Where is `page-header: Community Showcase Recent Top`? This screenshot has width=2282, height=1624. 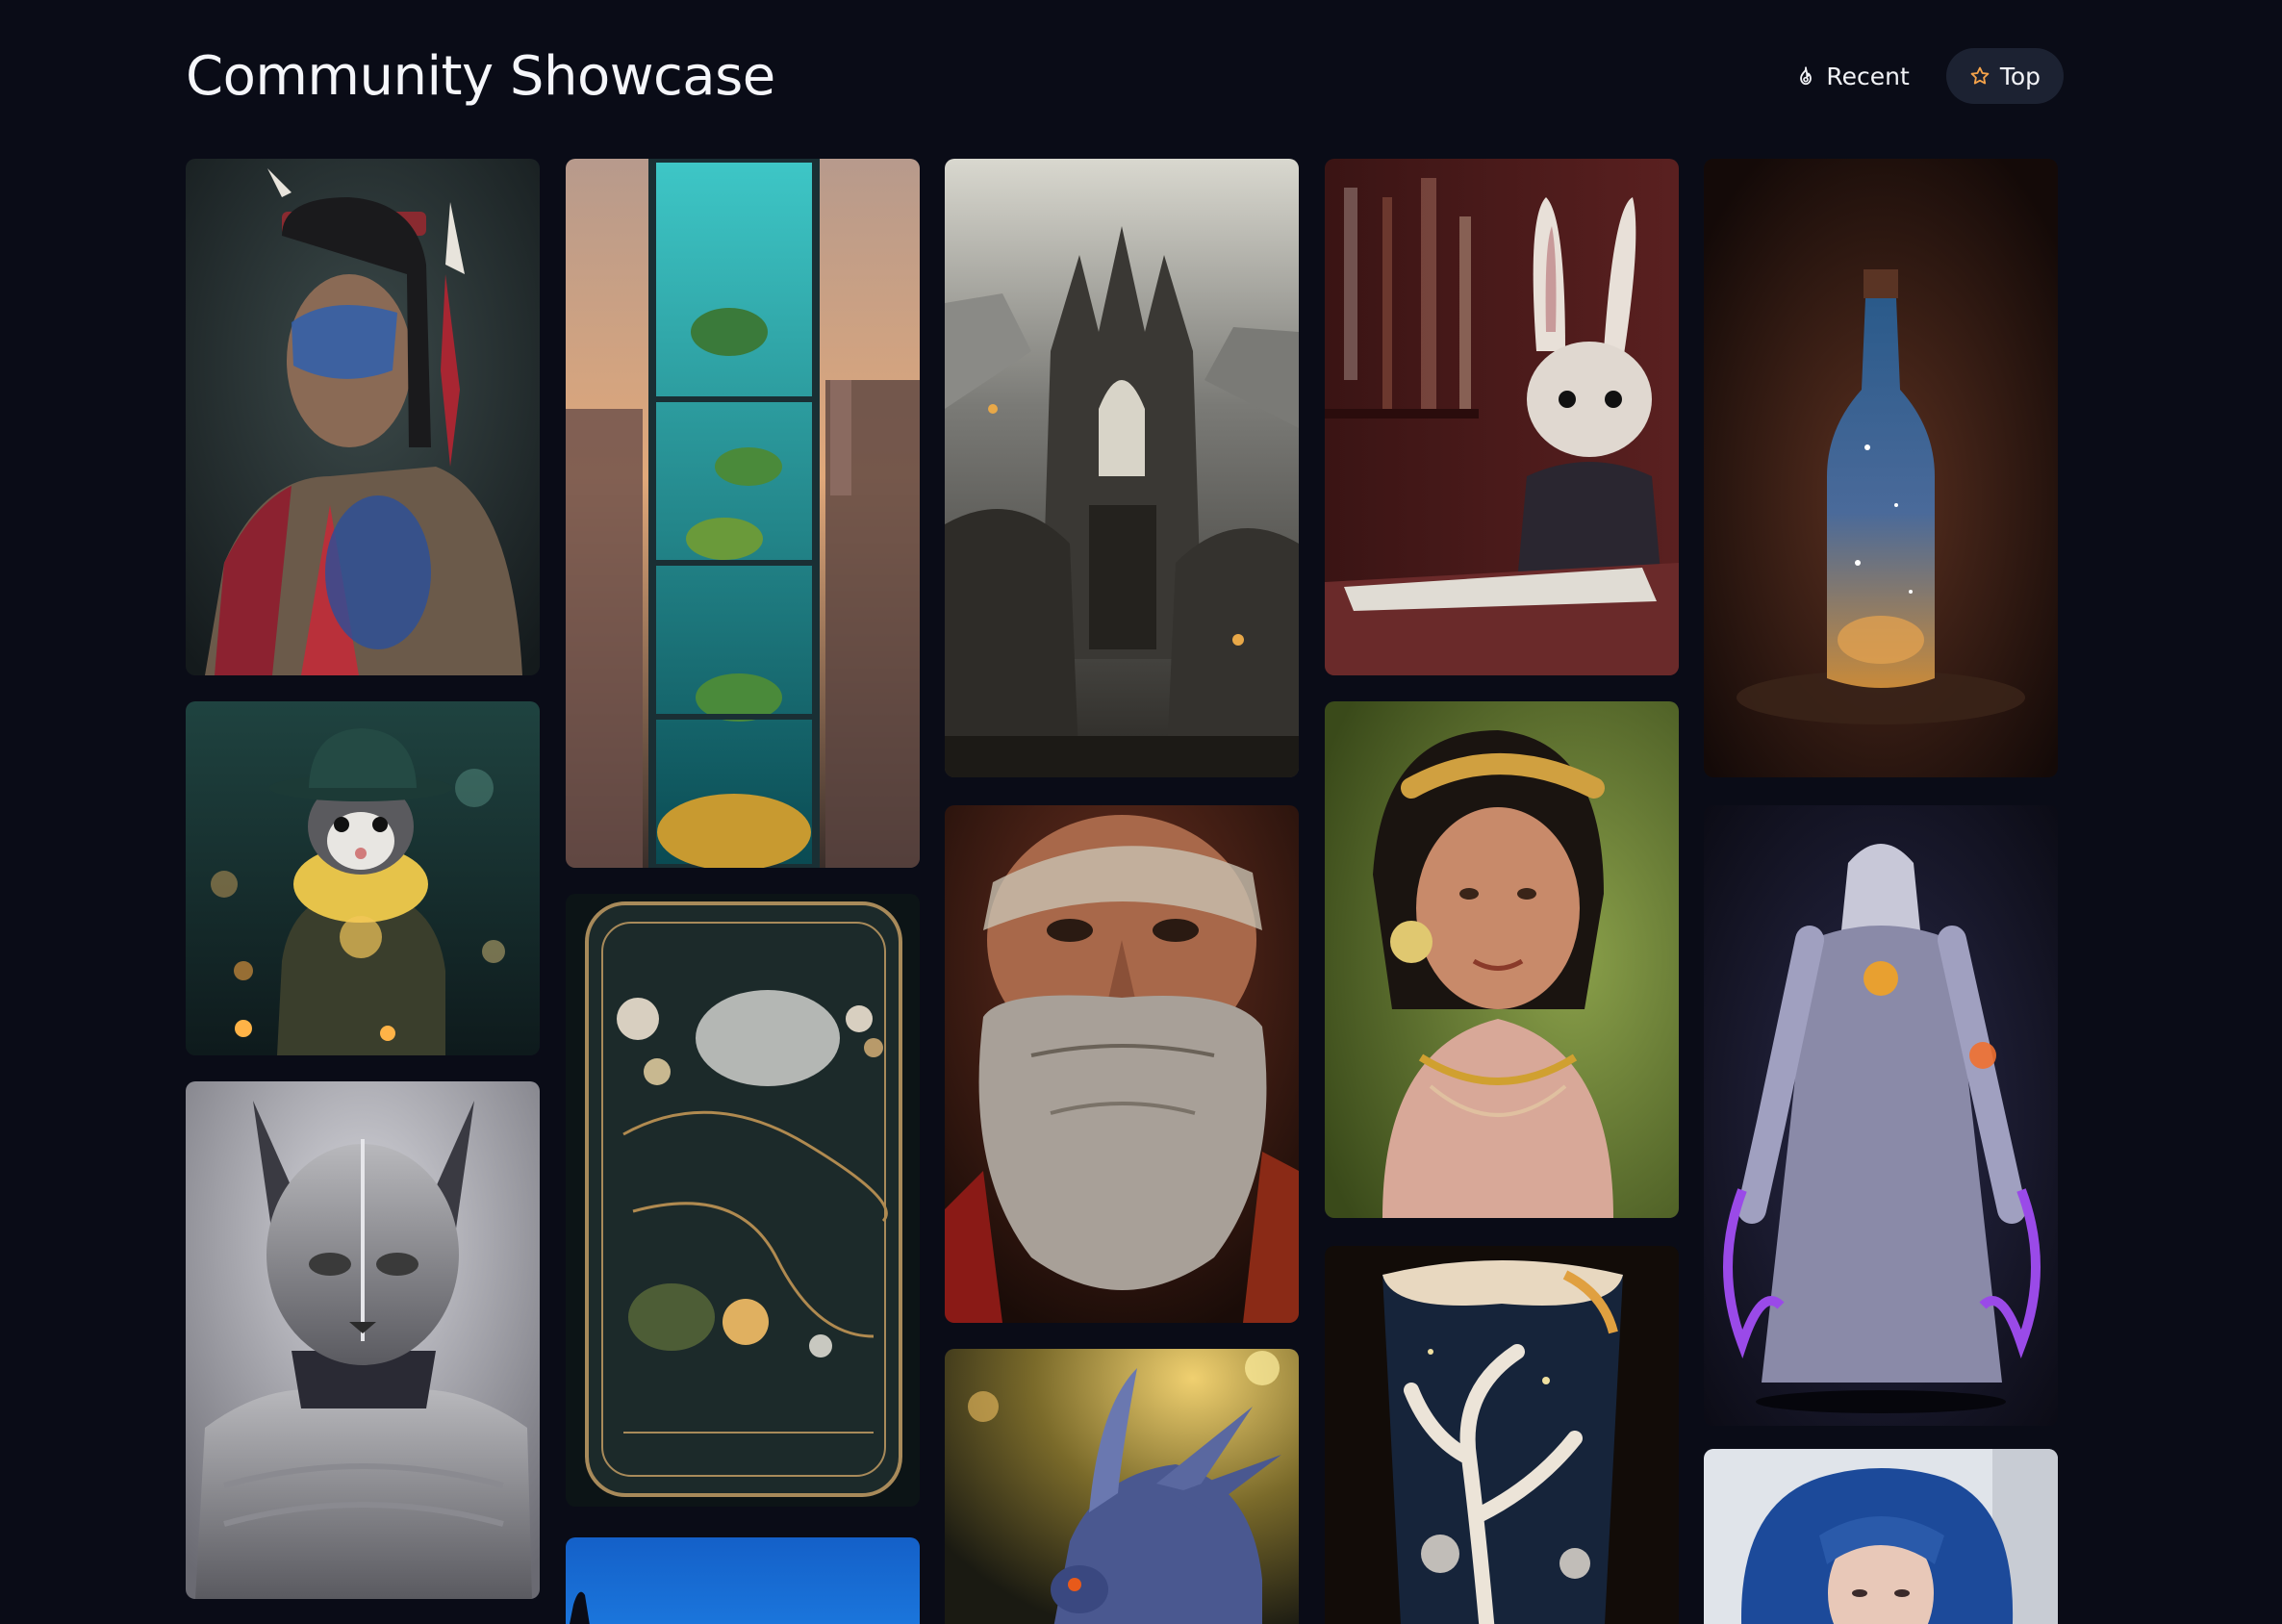 page-header: Community Showcase Recent Top is located at coordinates (1125, 76).